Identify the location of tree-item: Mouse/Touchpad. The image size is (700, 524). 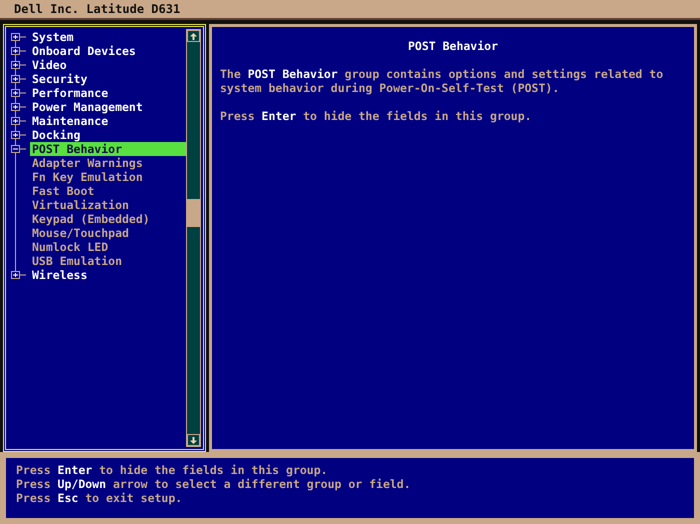
(80, 233).